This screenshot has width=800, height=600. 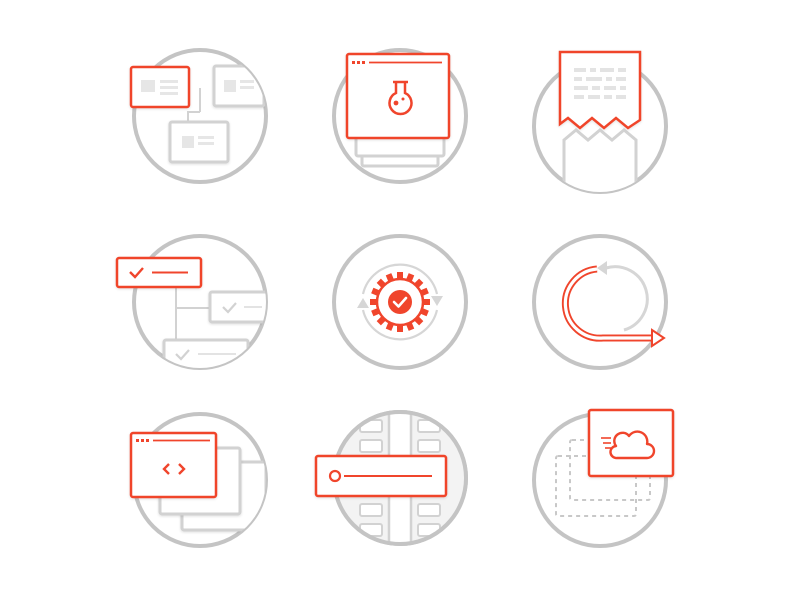 I want to click on checklist-tree-icon, so click(x=191, y=302).